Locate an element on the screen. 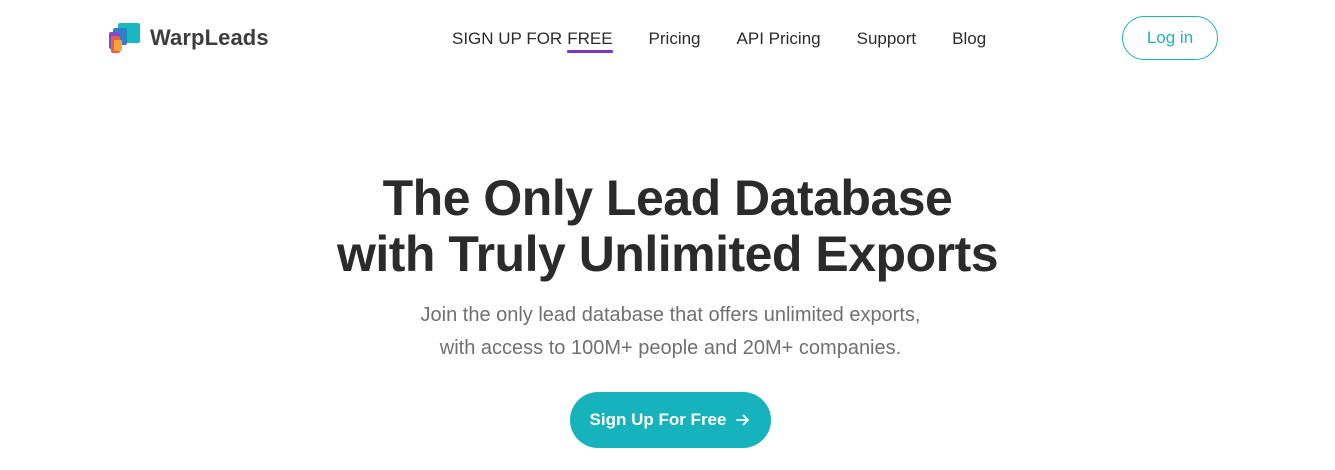  nav-signup-free-word: FREE is located at coordinates (590, 41).